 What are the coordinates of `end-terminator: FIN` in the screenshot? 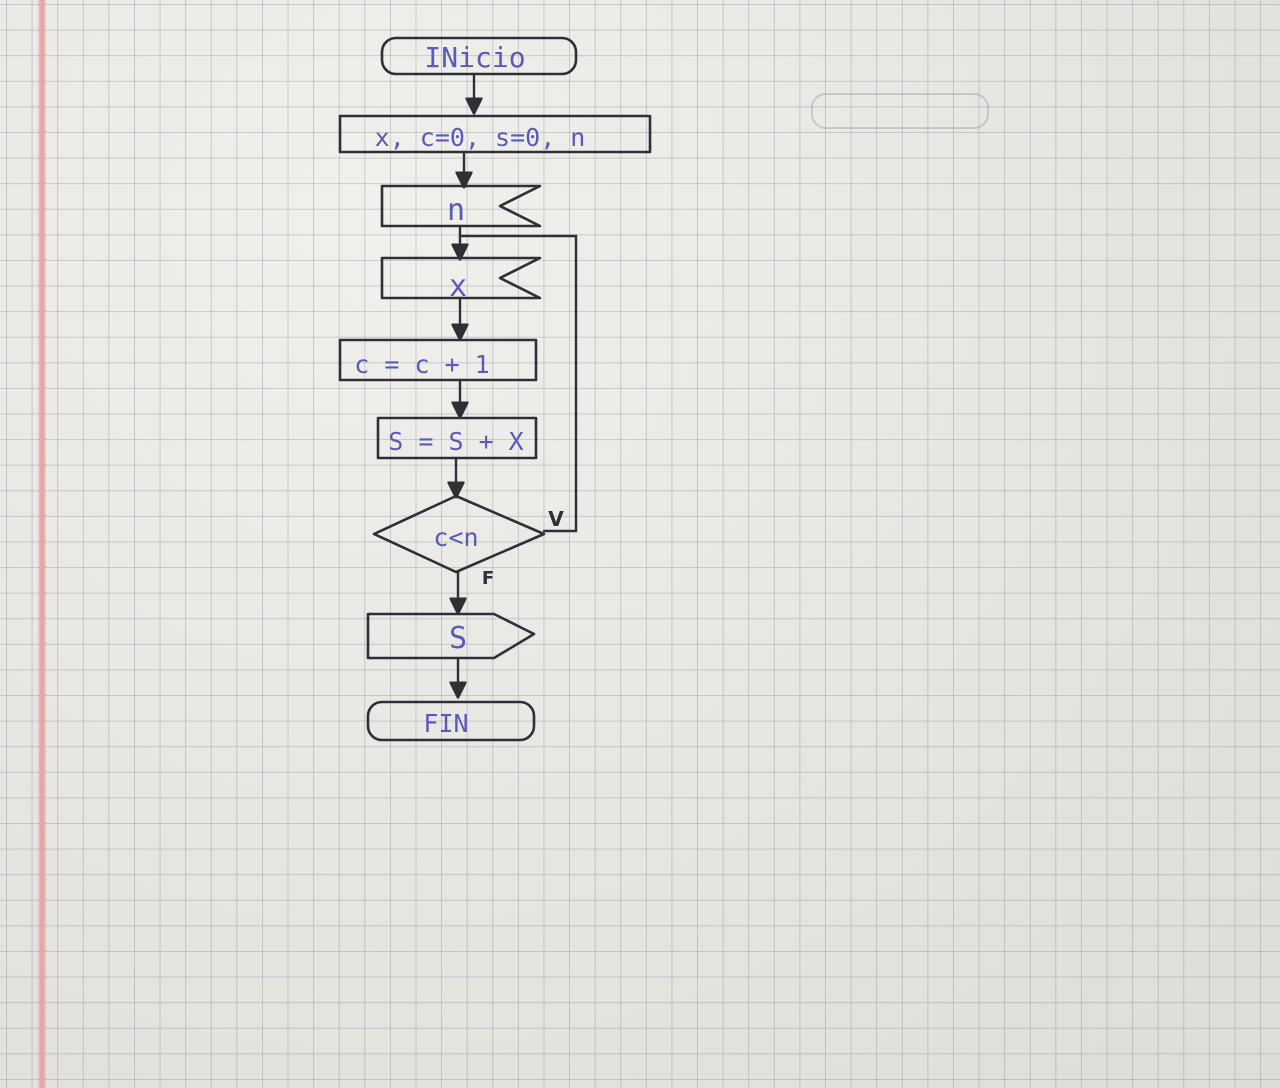 It's located at (451, 721).